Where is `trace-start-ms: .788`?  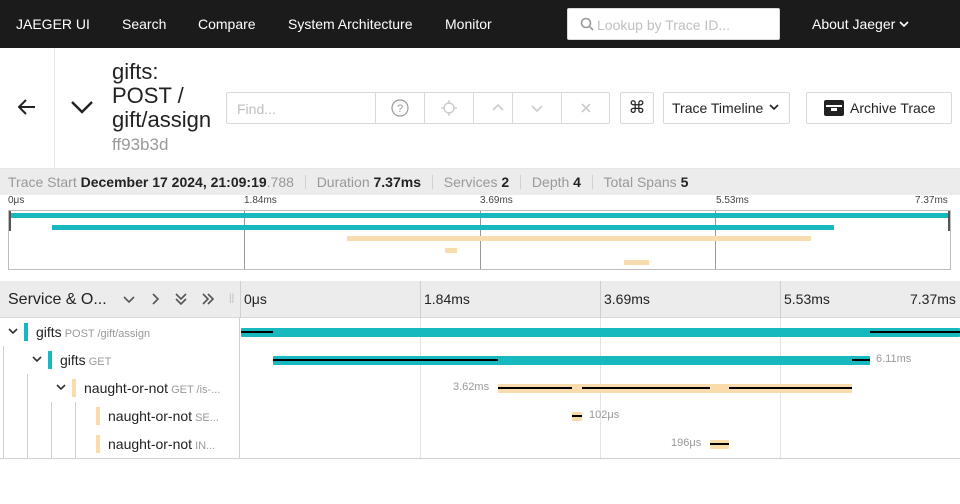
trace-start-ms: .788 is located at coordinates (280, 182).